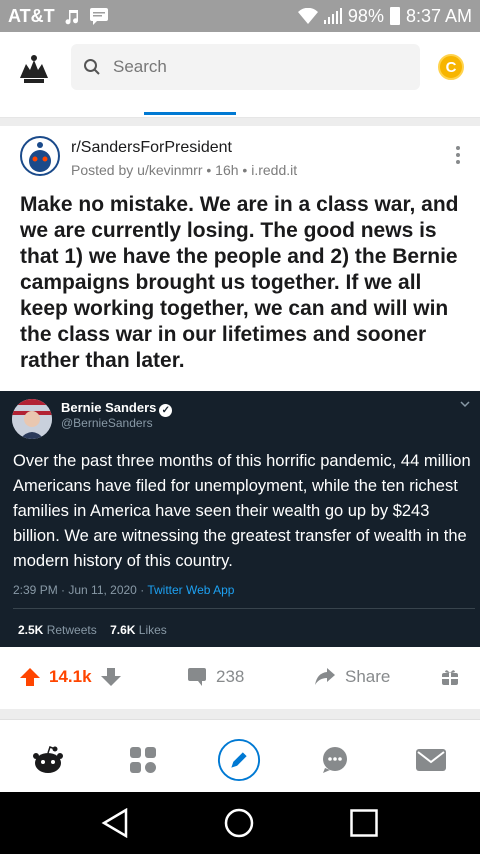  I want to click on vote-group: 14.1k, so click(70, 677).